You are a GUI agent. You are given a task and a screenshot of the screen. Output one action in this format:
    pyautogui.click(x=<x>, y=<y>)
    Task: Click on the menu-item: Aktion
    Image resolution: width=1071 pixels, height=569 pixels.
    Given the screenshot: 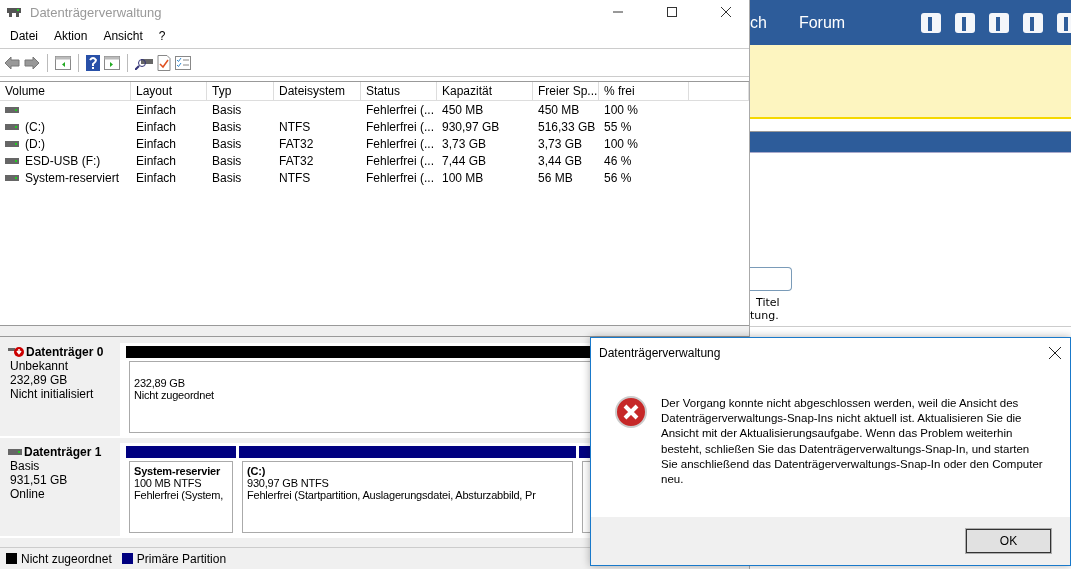 What is the action you would take?
    pyautogui.click(x=71, y=36)
    